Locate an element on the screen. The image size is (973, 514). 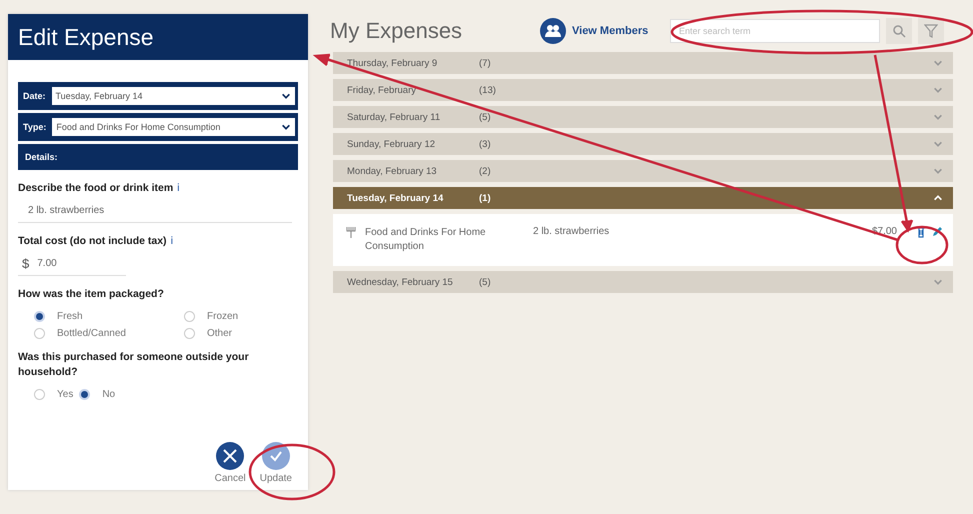
check-icon is located at coordinates (276, 456).